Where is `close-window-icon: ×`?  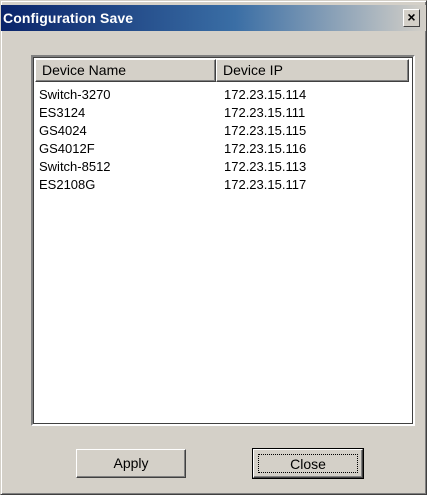 close-window-icon: × is located at coordinates (411, 18).